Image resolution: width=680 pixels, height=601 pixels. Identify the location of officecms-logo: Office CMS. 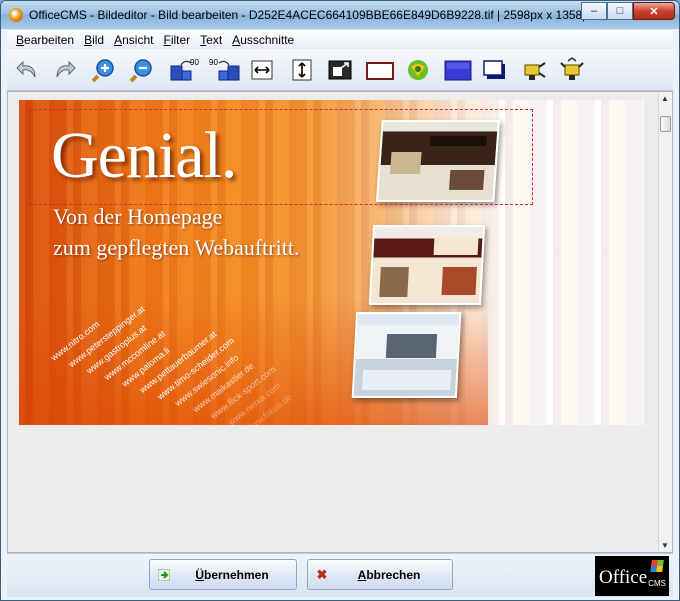
(632, 576).